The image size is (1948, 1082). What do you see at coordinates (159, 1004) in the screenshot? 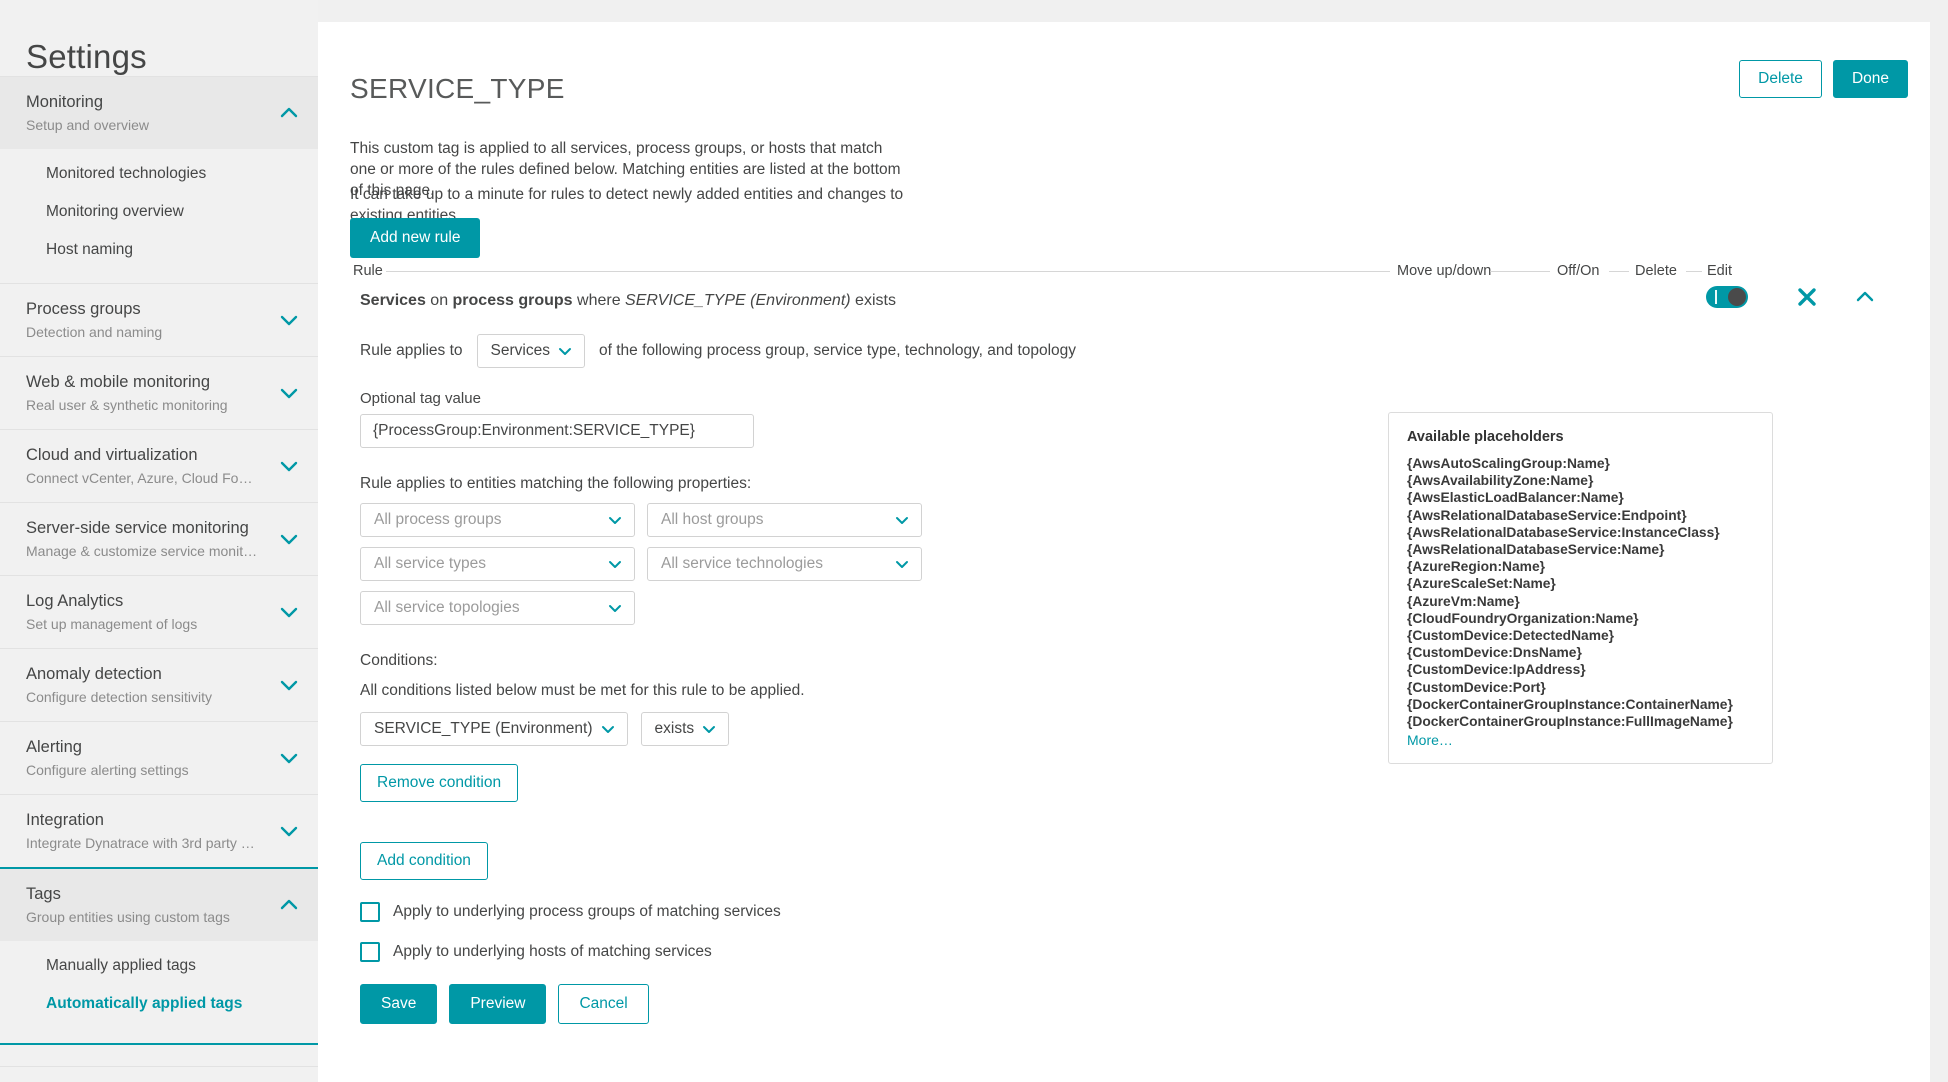
I see `sidebar-item-automatically-applied-tags: Automatically applied tags` at bounding box center [159, 1004].